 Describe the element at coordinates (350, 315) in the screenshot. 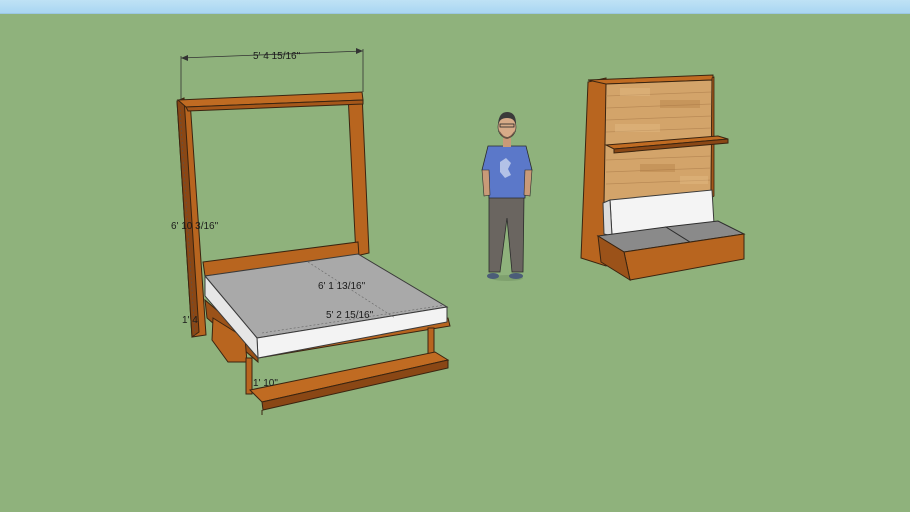

I see `dim-bed-width-label: 5' 2 15/16"` at that location.